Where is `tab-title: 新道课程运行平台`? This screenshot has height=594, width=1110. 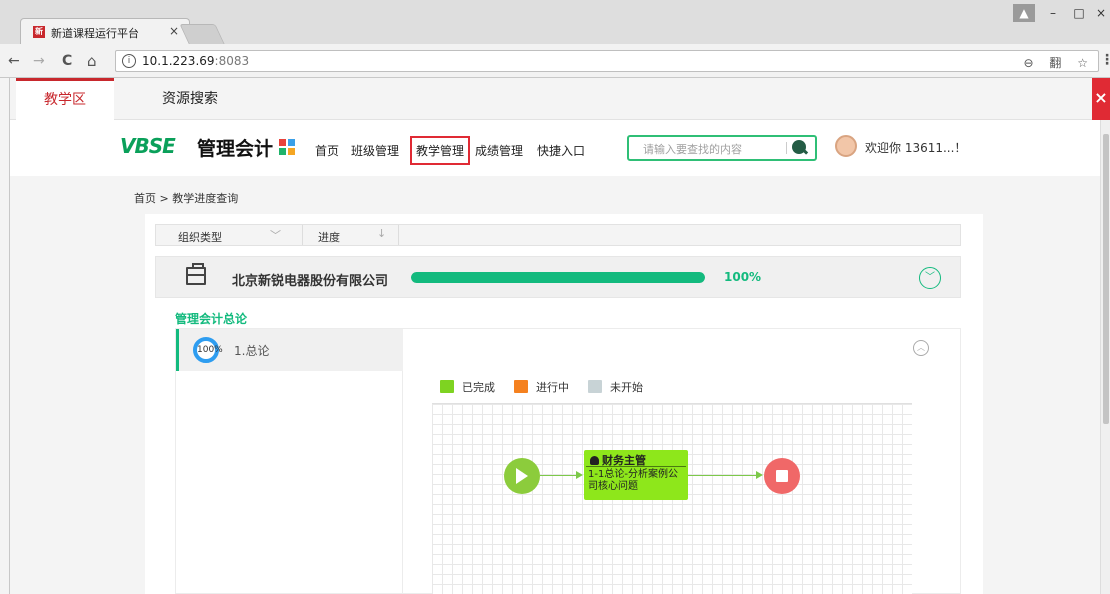 tab-title: 新道课程运行平台 is located at coordinates (95, 33).